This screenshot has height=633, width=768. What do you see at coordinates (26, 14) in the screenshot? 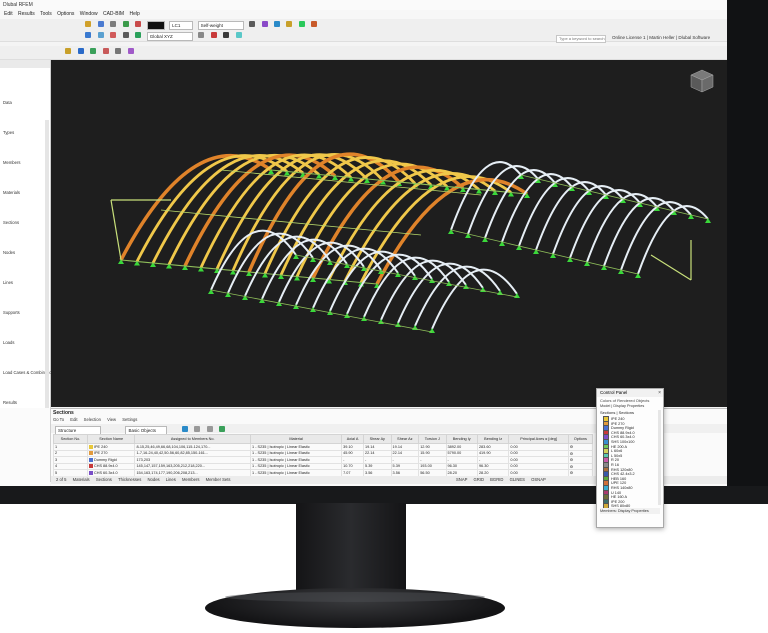
I see `menu-item: Results` at bounding box center [26, 14].